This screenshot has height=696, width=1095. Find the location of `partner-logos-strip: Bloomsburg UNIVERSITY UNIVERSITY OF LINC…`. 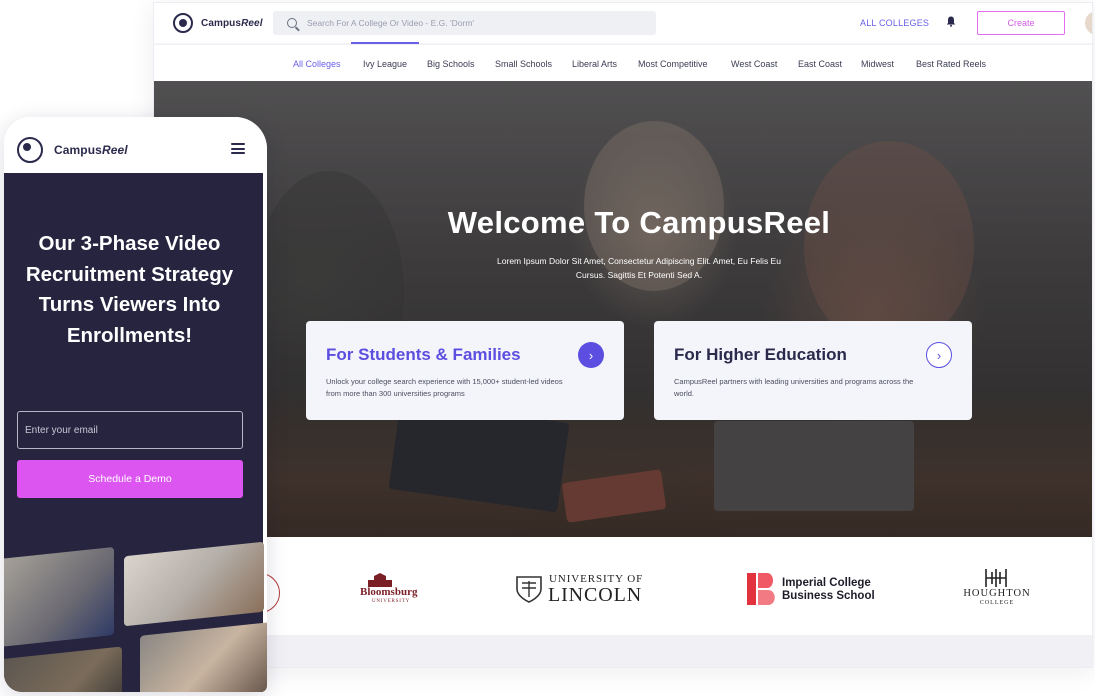

partner-logos-strip: Bloomsburg UNIVERSITY UNIVERSITY OF LINC… is located at coordinates (623, 586).